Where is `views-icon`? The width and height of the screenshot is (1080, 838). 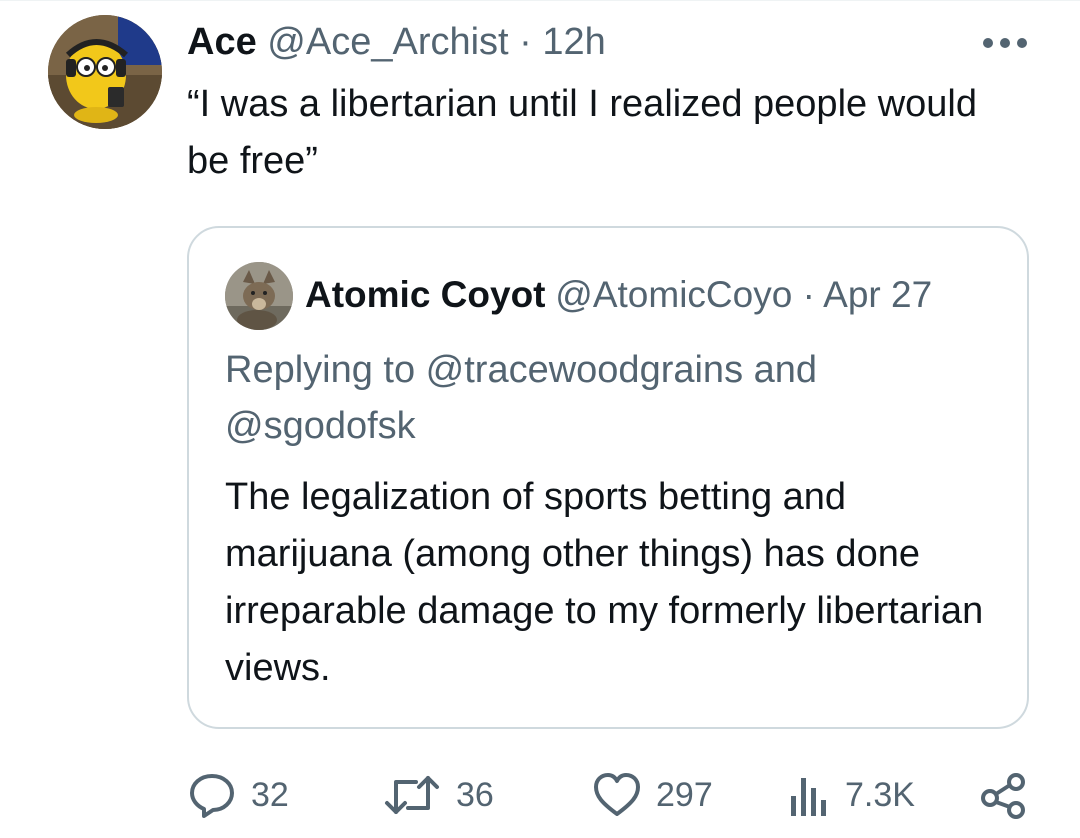
views-icon is located at coordinates (808, 797).